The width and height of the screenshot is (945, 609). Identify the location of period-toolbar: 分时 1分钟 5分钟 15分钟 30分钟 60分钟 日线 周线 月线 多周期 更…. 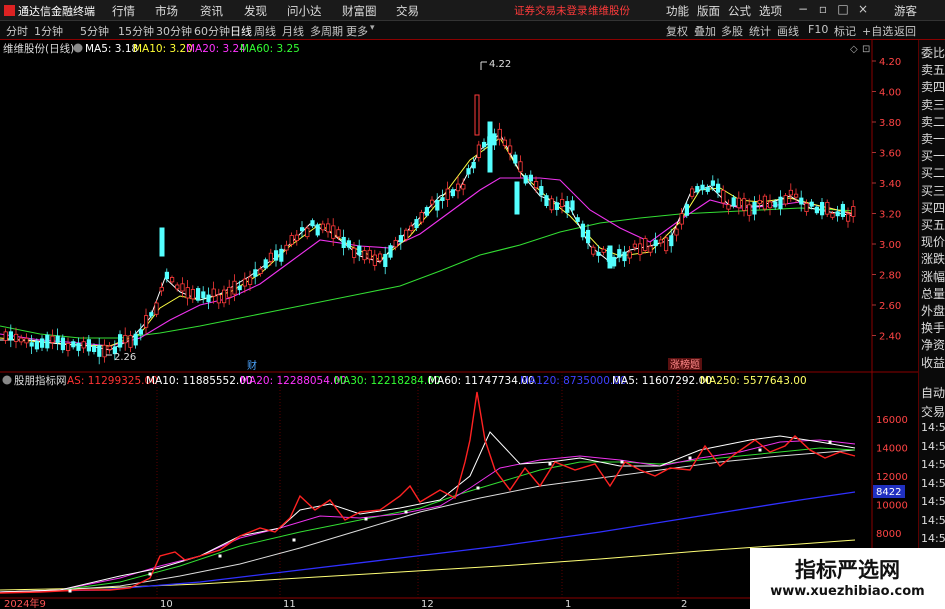
(472, 30).